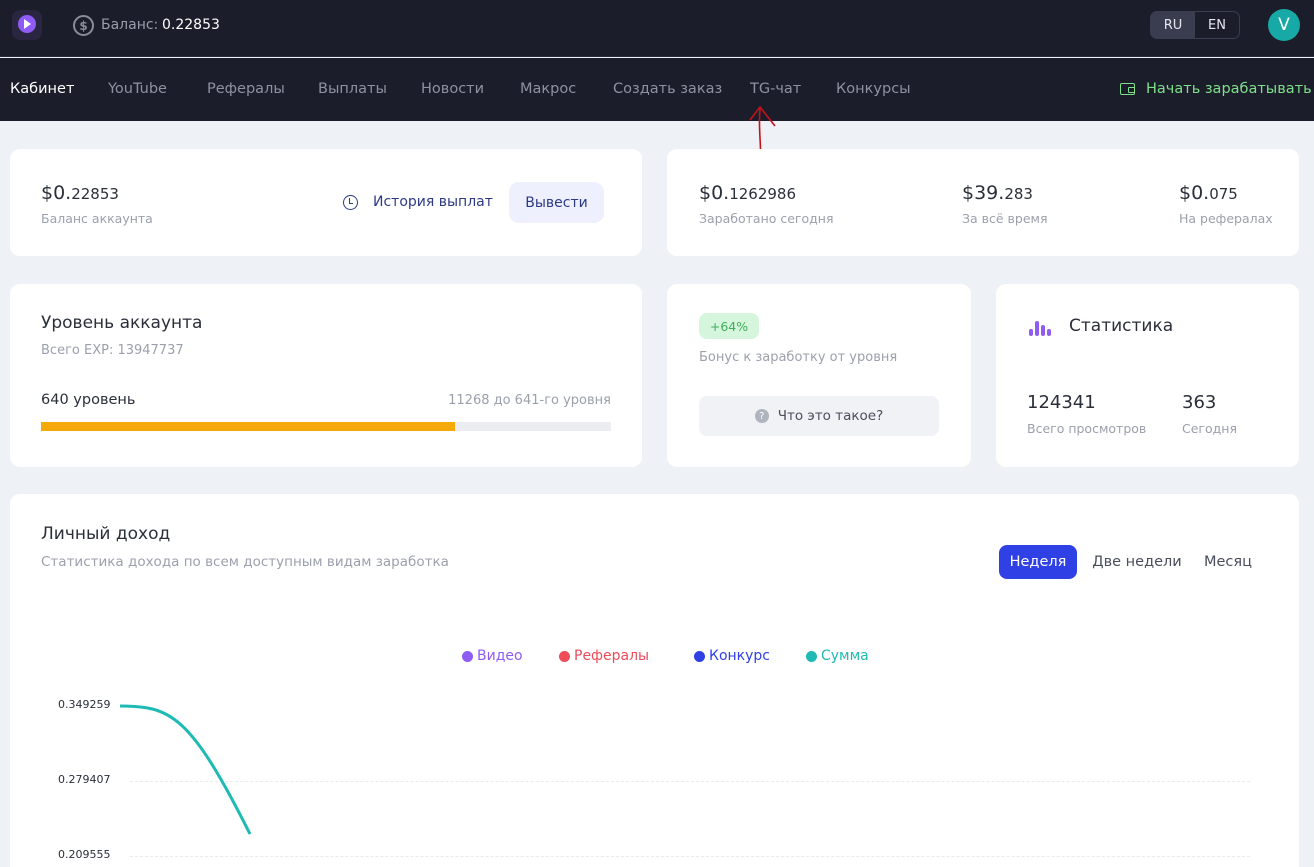 The height and width of the screenshot is (867, 1314). I want to click on earned-referrals: $0.075, so click(1208, 193).